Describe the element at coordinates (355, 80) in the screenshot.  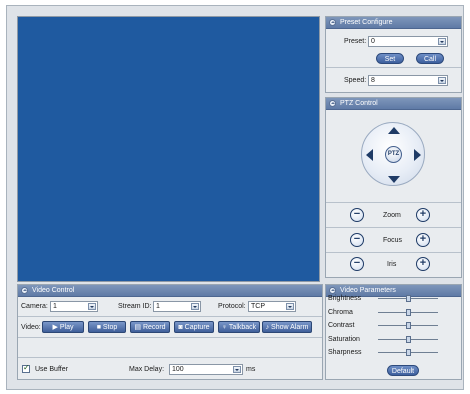
I see `speed-label: Speed:` at that location.